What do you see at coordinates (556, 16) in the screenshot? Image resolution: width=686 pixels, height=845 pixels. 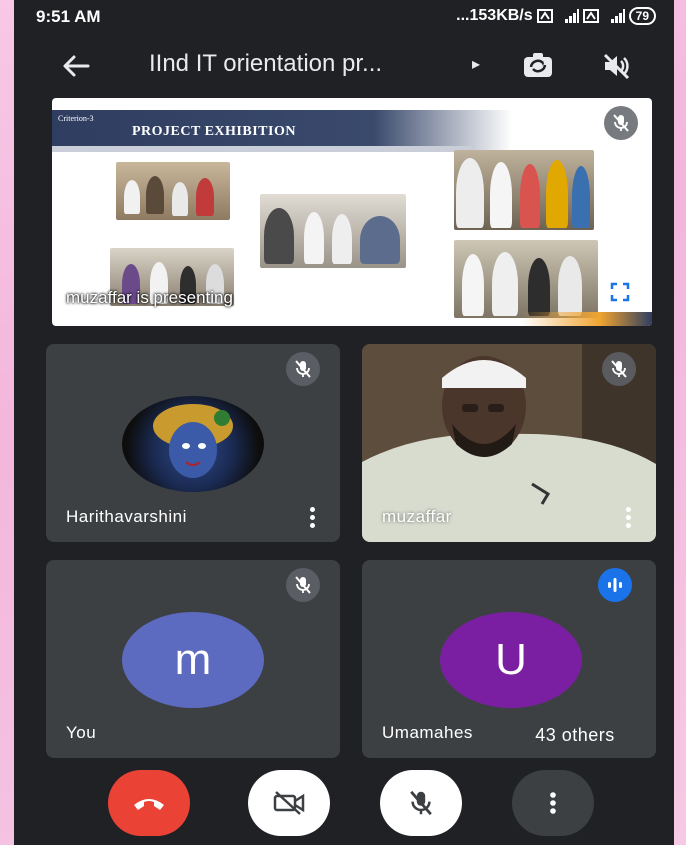 I see `status-network: ...153KB/s 79` at bounding box center [556, 16].